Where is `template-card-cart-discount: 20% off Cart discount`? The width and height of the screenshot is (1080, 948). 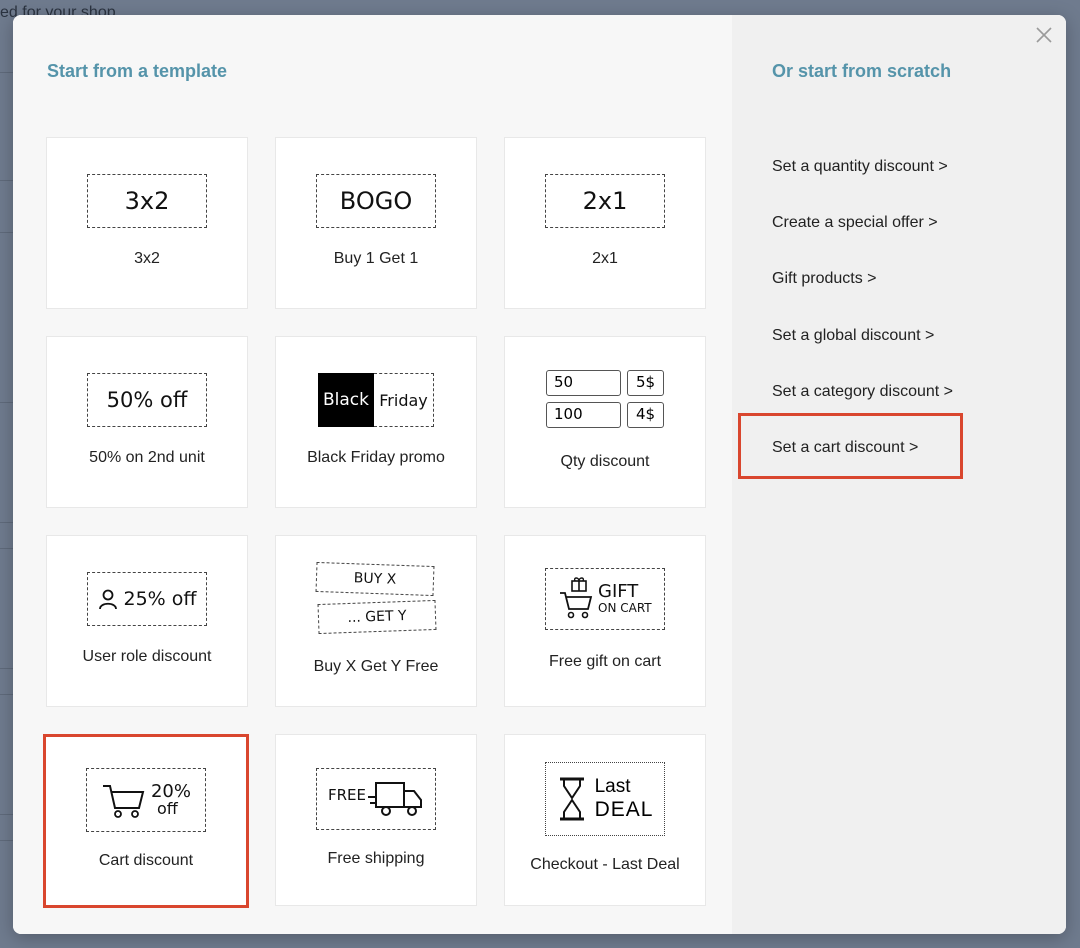 template-card-cart-discount: 20% off Cart discount is located at coordinates (146, 821).